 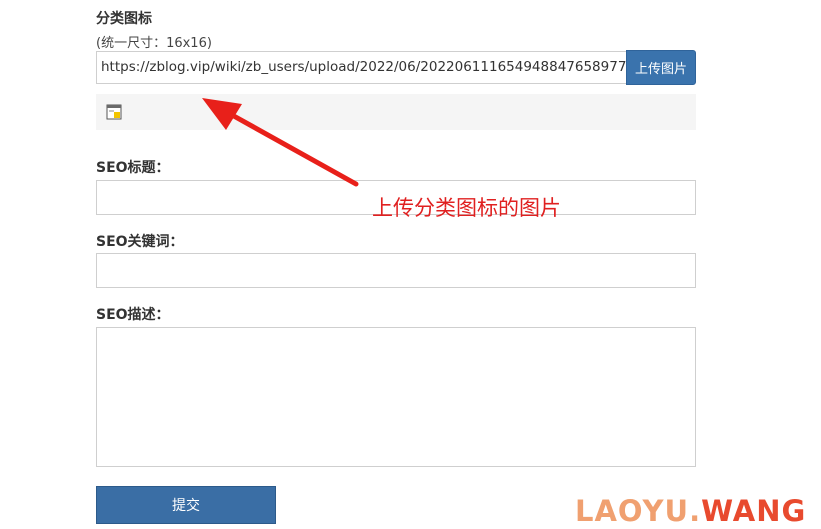 What do you see at coordinates (124, 19) in the screenshot?
I see `category-icon-label: 分类图标` at bounding box center [124, 19].